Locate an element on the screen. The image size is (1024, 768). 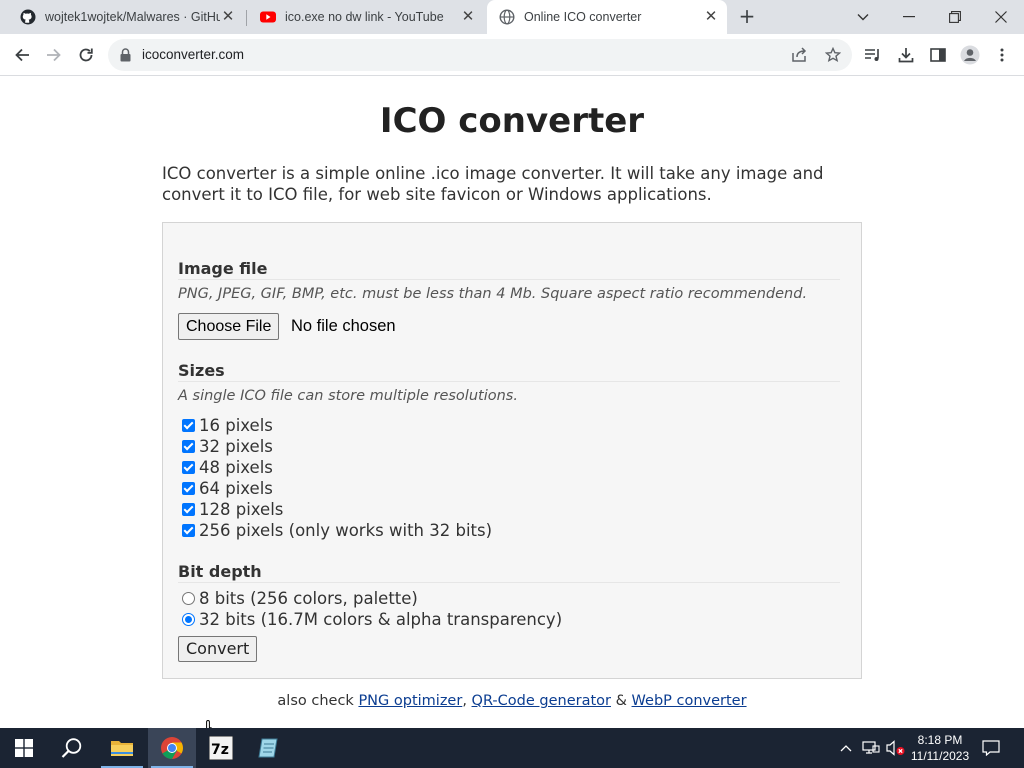
chevron-up-icon is located at coordinates (846, 748).